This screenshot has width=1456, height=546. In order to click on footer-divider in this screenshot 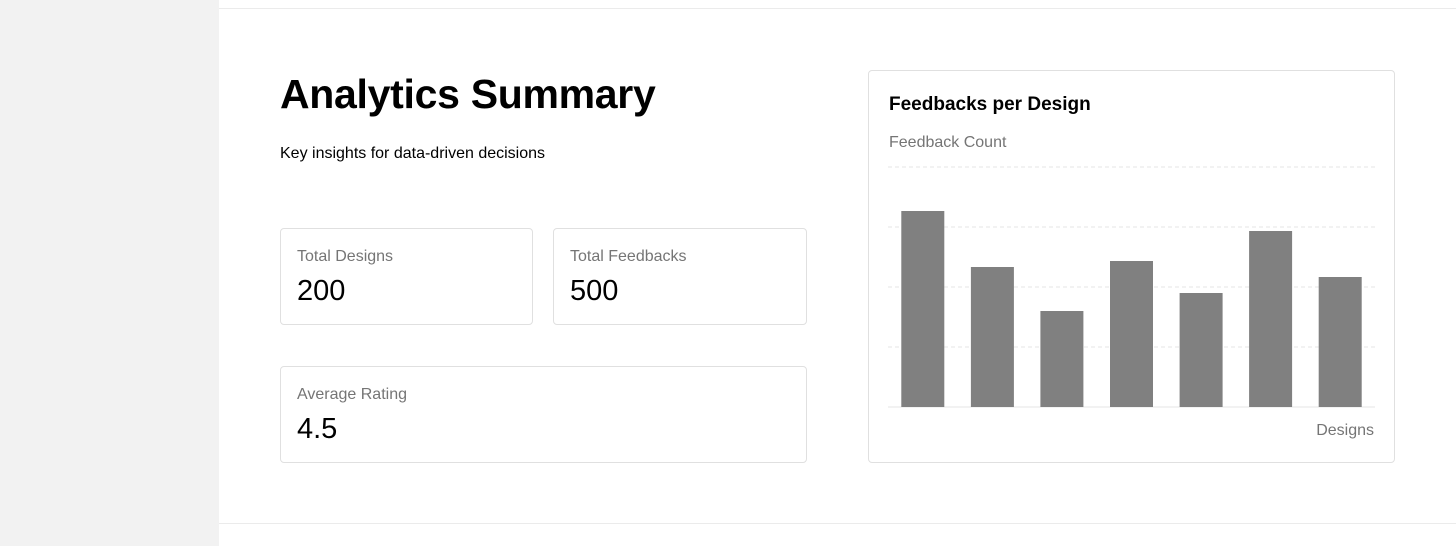, I will do `click(837, 523)`.